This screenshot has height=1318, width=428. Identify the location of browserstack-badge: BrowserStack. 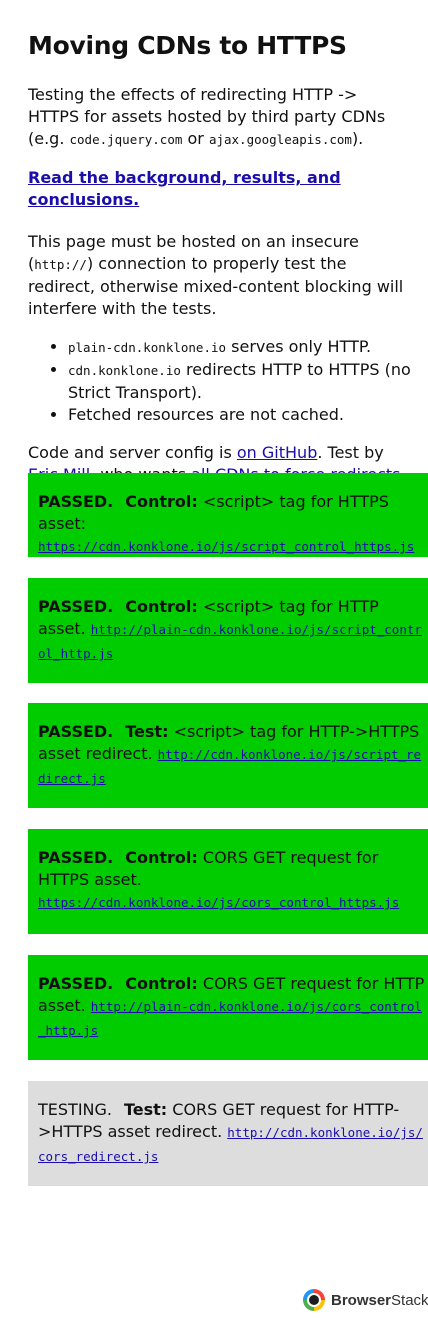
(365, 1300).